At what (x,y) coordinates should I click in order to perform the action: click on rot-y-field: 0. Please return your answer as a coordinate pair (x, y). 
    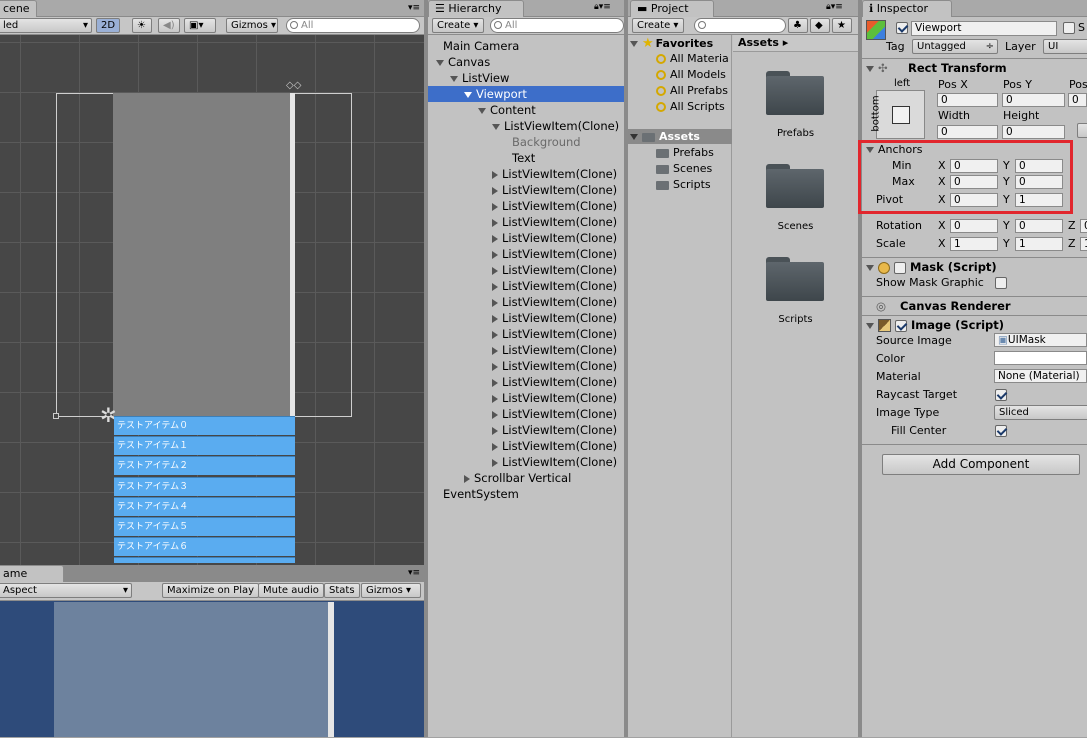
    Looking at the image, I should click on (1039, 226).